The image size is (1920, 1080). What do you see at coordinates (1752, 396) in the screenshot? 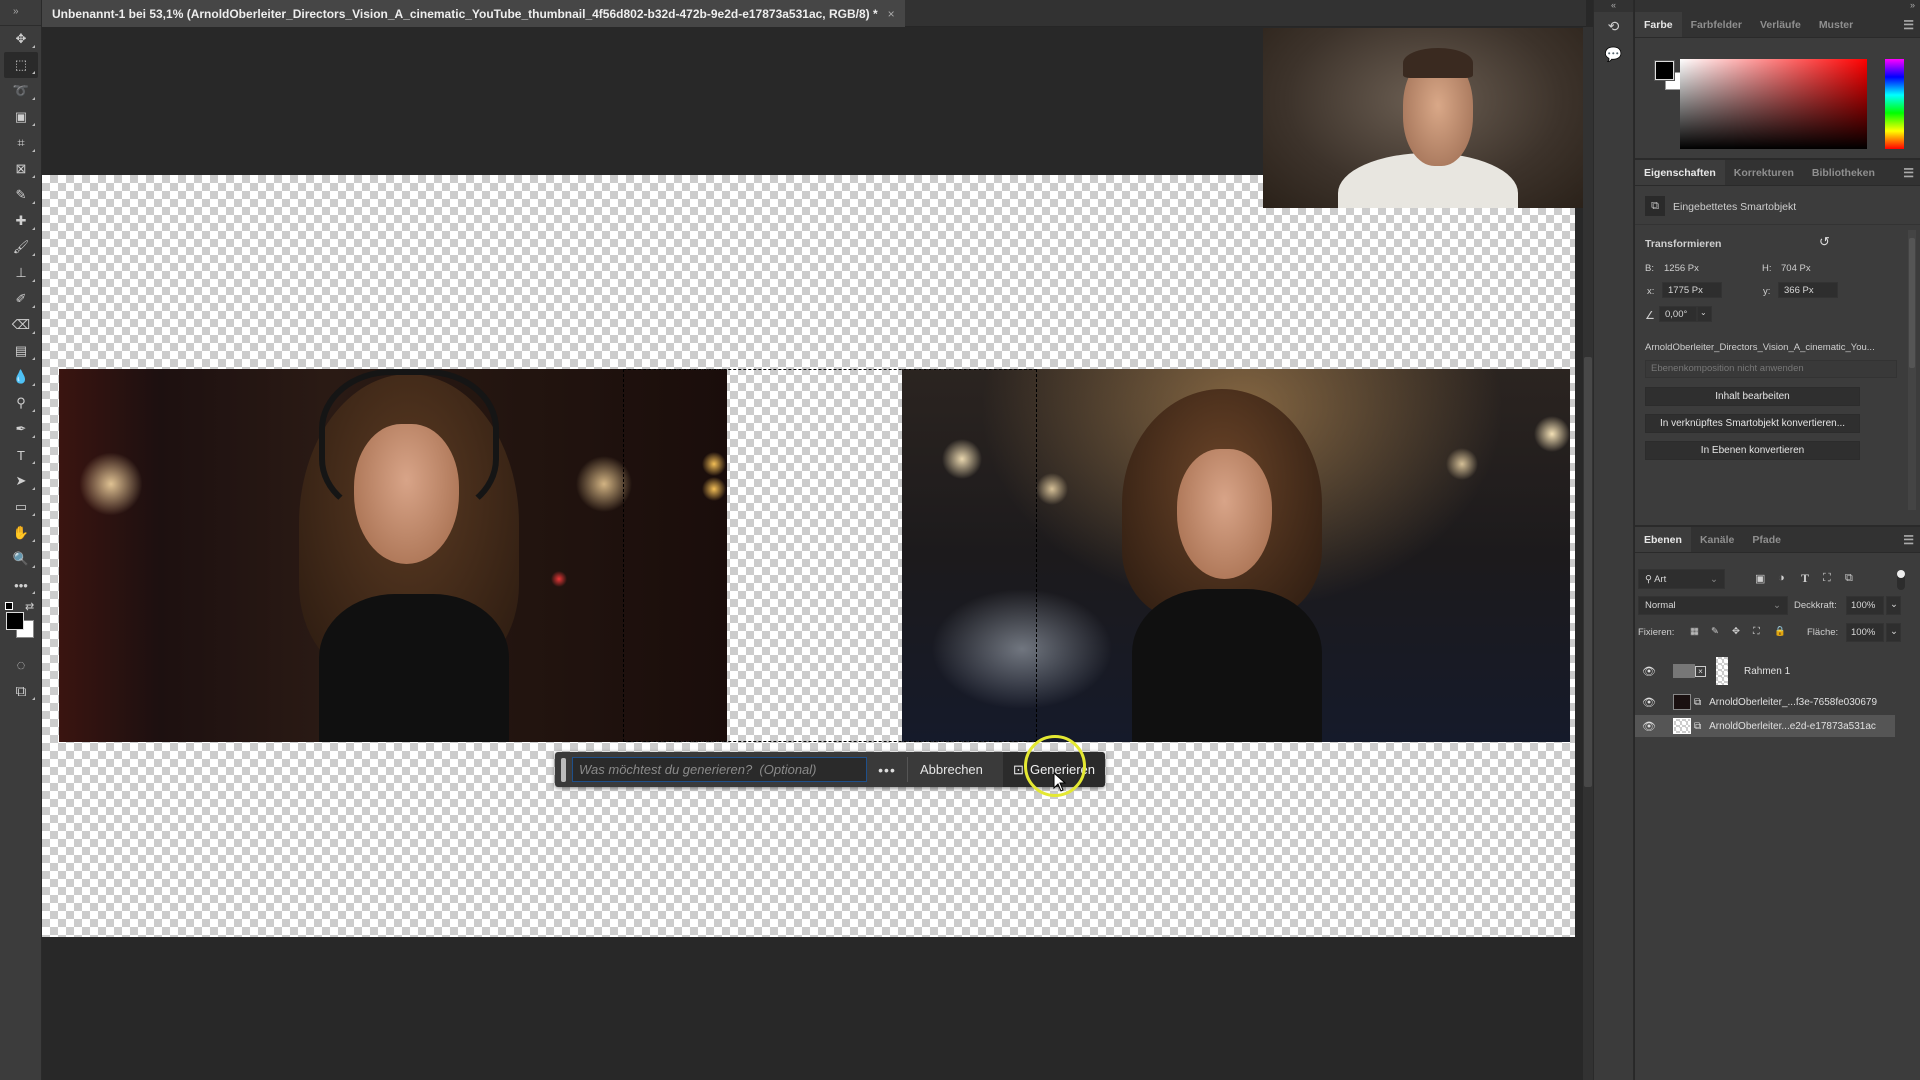
I see `edit-contents-button: Inhalt bearbeiten` at bounding box center [1752, 396].